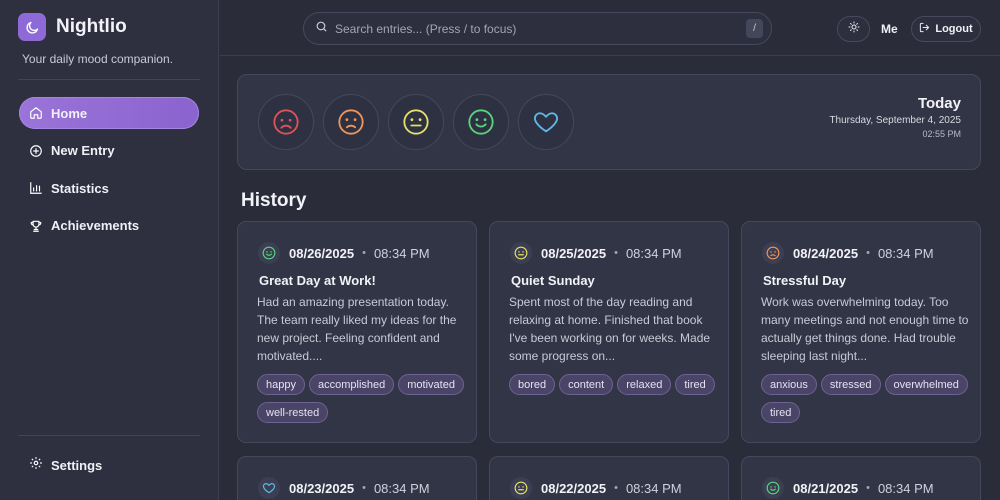  I want to click on sidebar-nav: Home New Entry Statistics Achievements, so click(109, 172).